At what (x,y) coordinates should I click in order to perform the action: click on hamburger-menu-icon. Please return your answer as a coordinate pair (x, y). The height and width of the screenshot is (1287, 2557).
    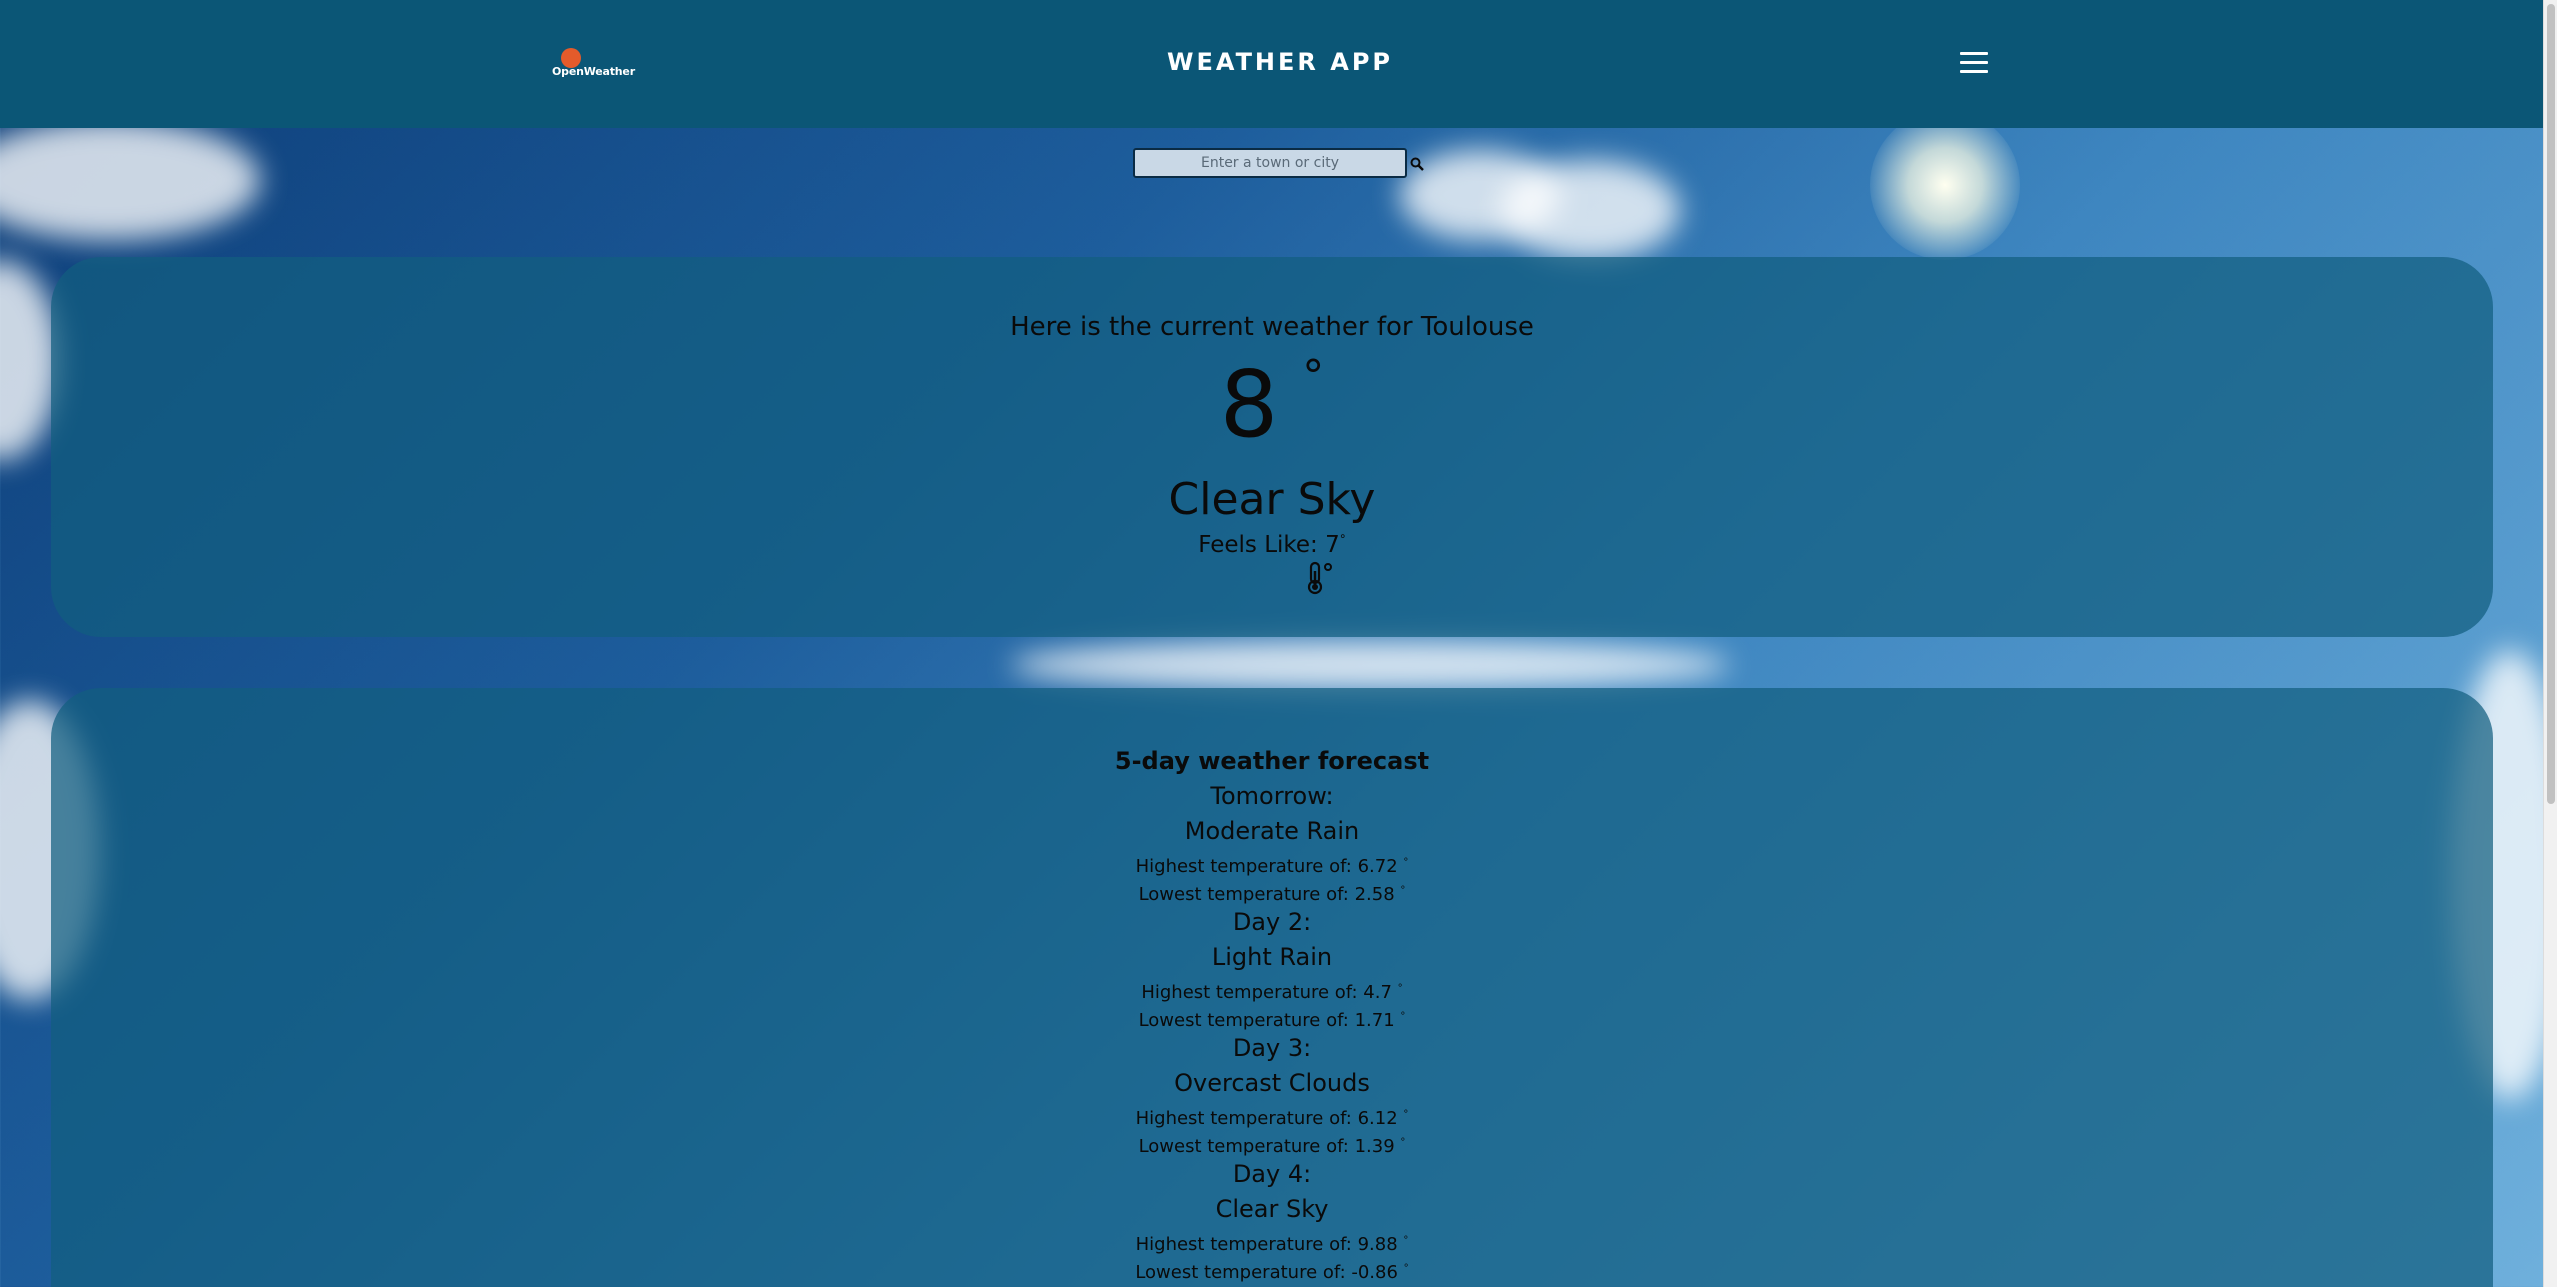
    Looking at the image, I should click on (1974, 64).